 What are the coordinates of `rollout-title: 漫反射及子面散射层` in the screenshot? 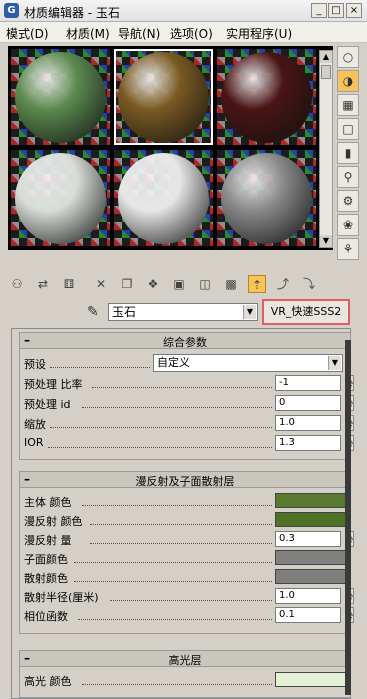 It's located at (185, 481).